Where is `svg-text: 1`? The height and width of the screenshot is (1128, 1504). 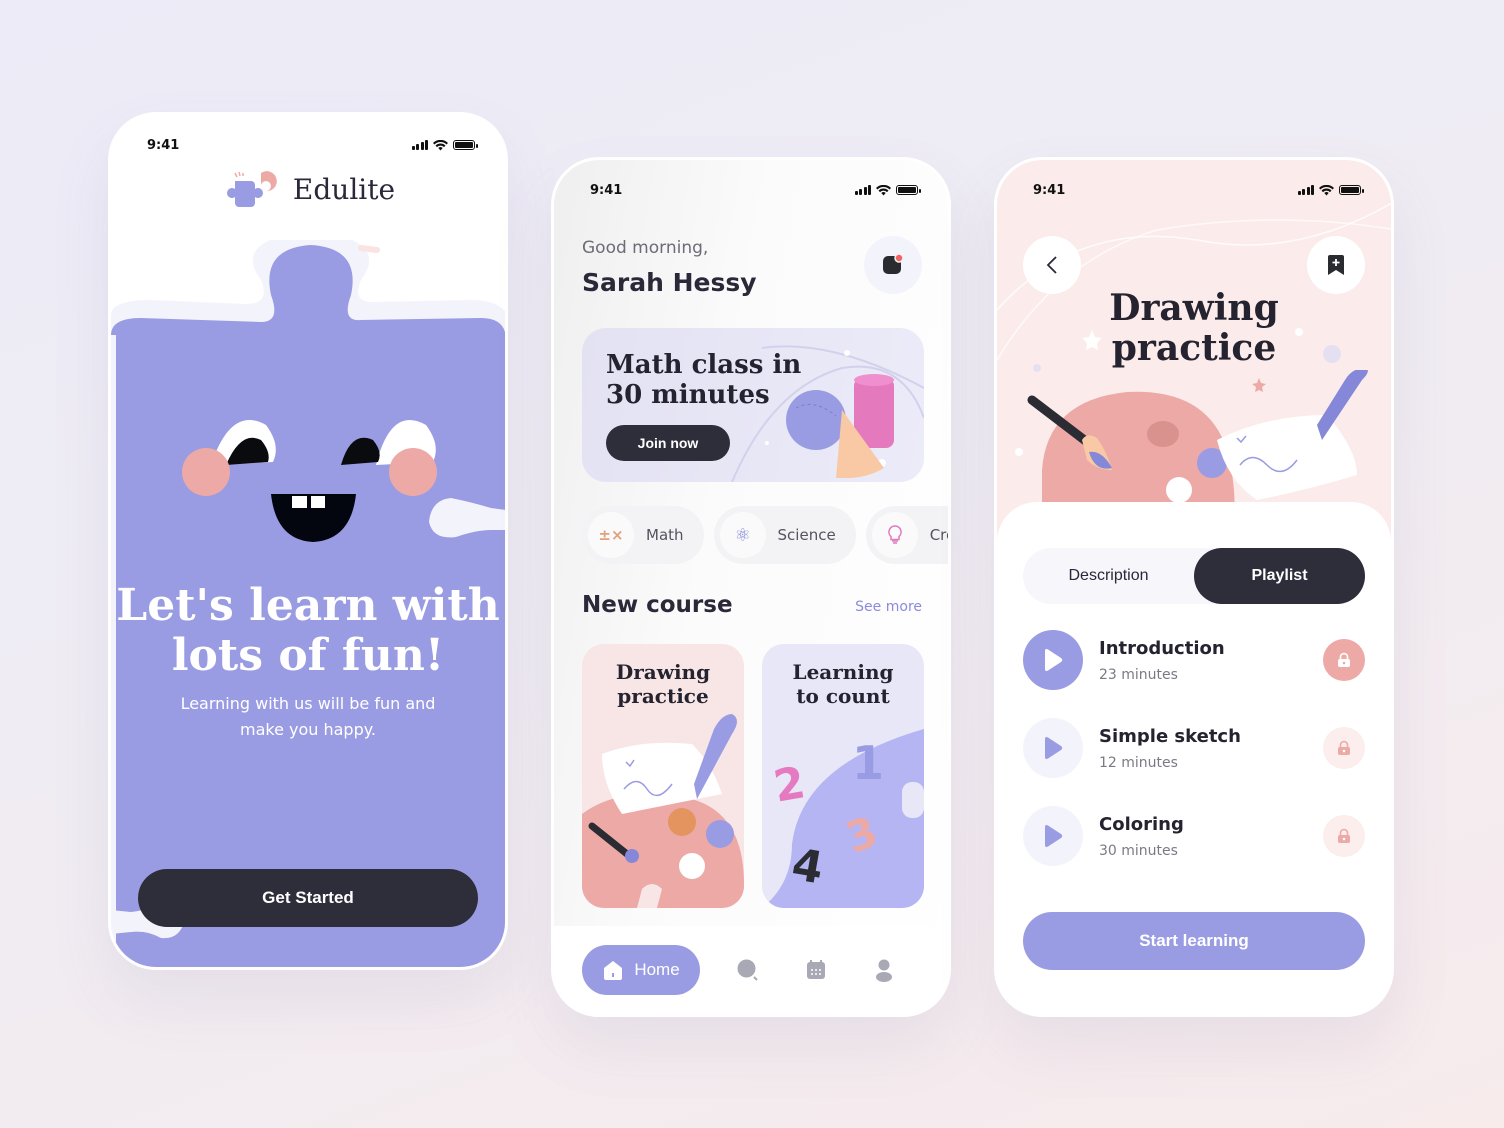 svg-text: 1 is located at coordinates (868, 763).